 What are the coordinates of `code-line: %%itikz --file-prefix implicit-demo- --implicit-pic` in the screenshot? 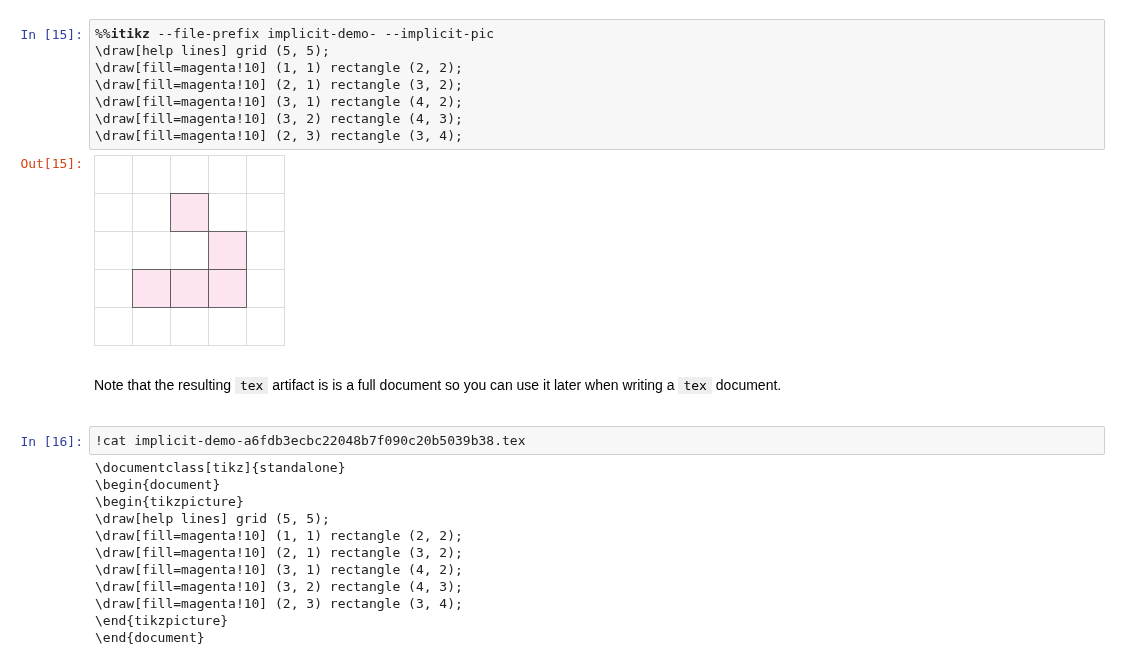 It's located at (295, 33).